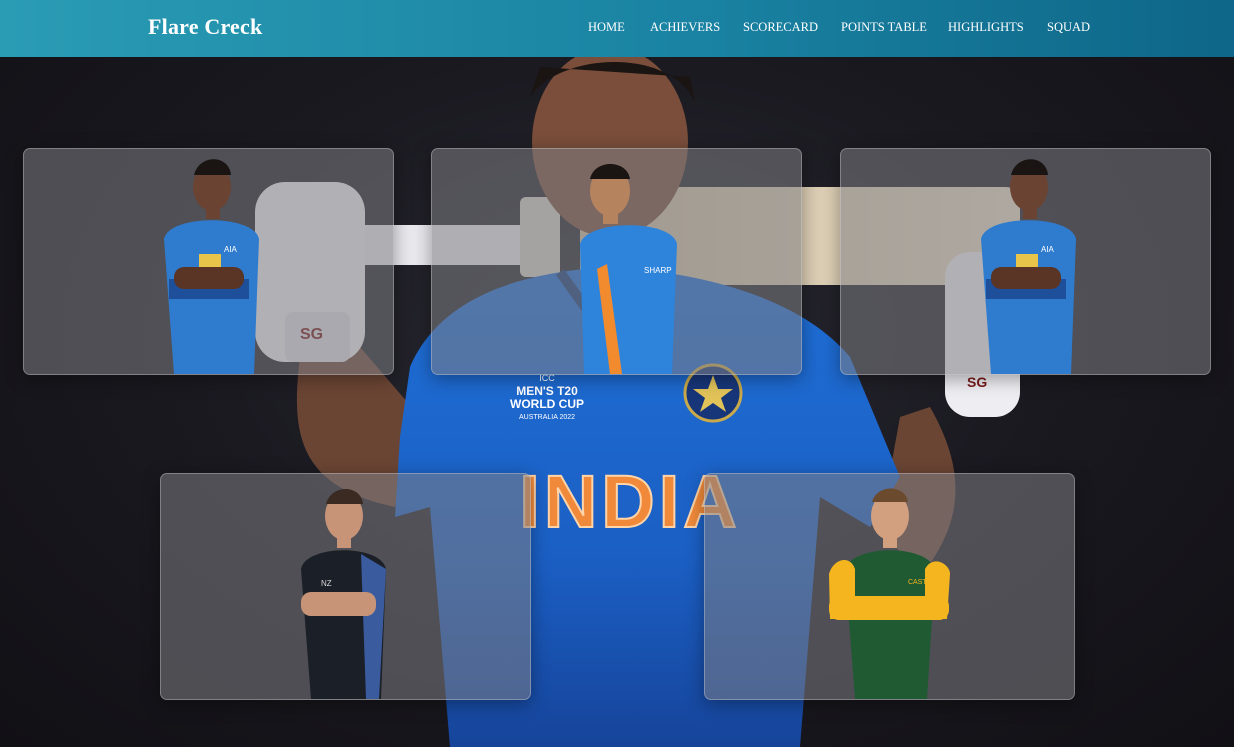  Describe the element at coordinates (205, 27) in the screenshot. I see `brand-logo: Flare Creck` at that location.